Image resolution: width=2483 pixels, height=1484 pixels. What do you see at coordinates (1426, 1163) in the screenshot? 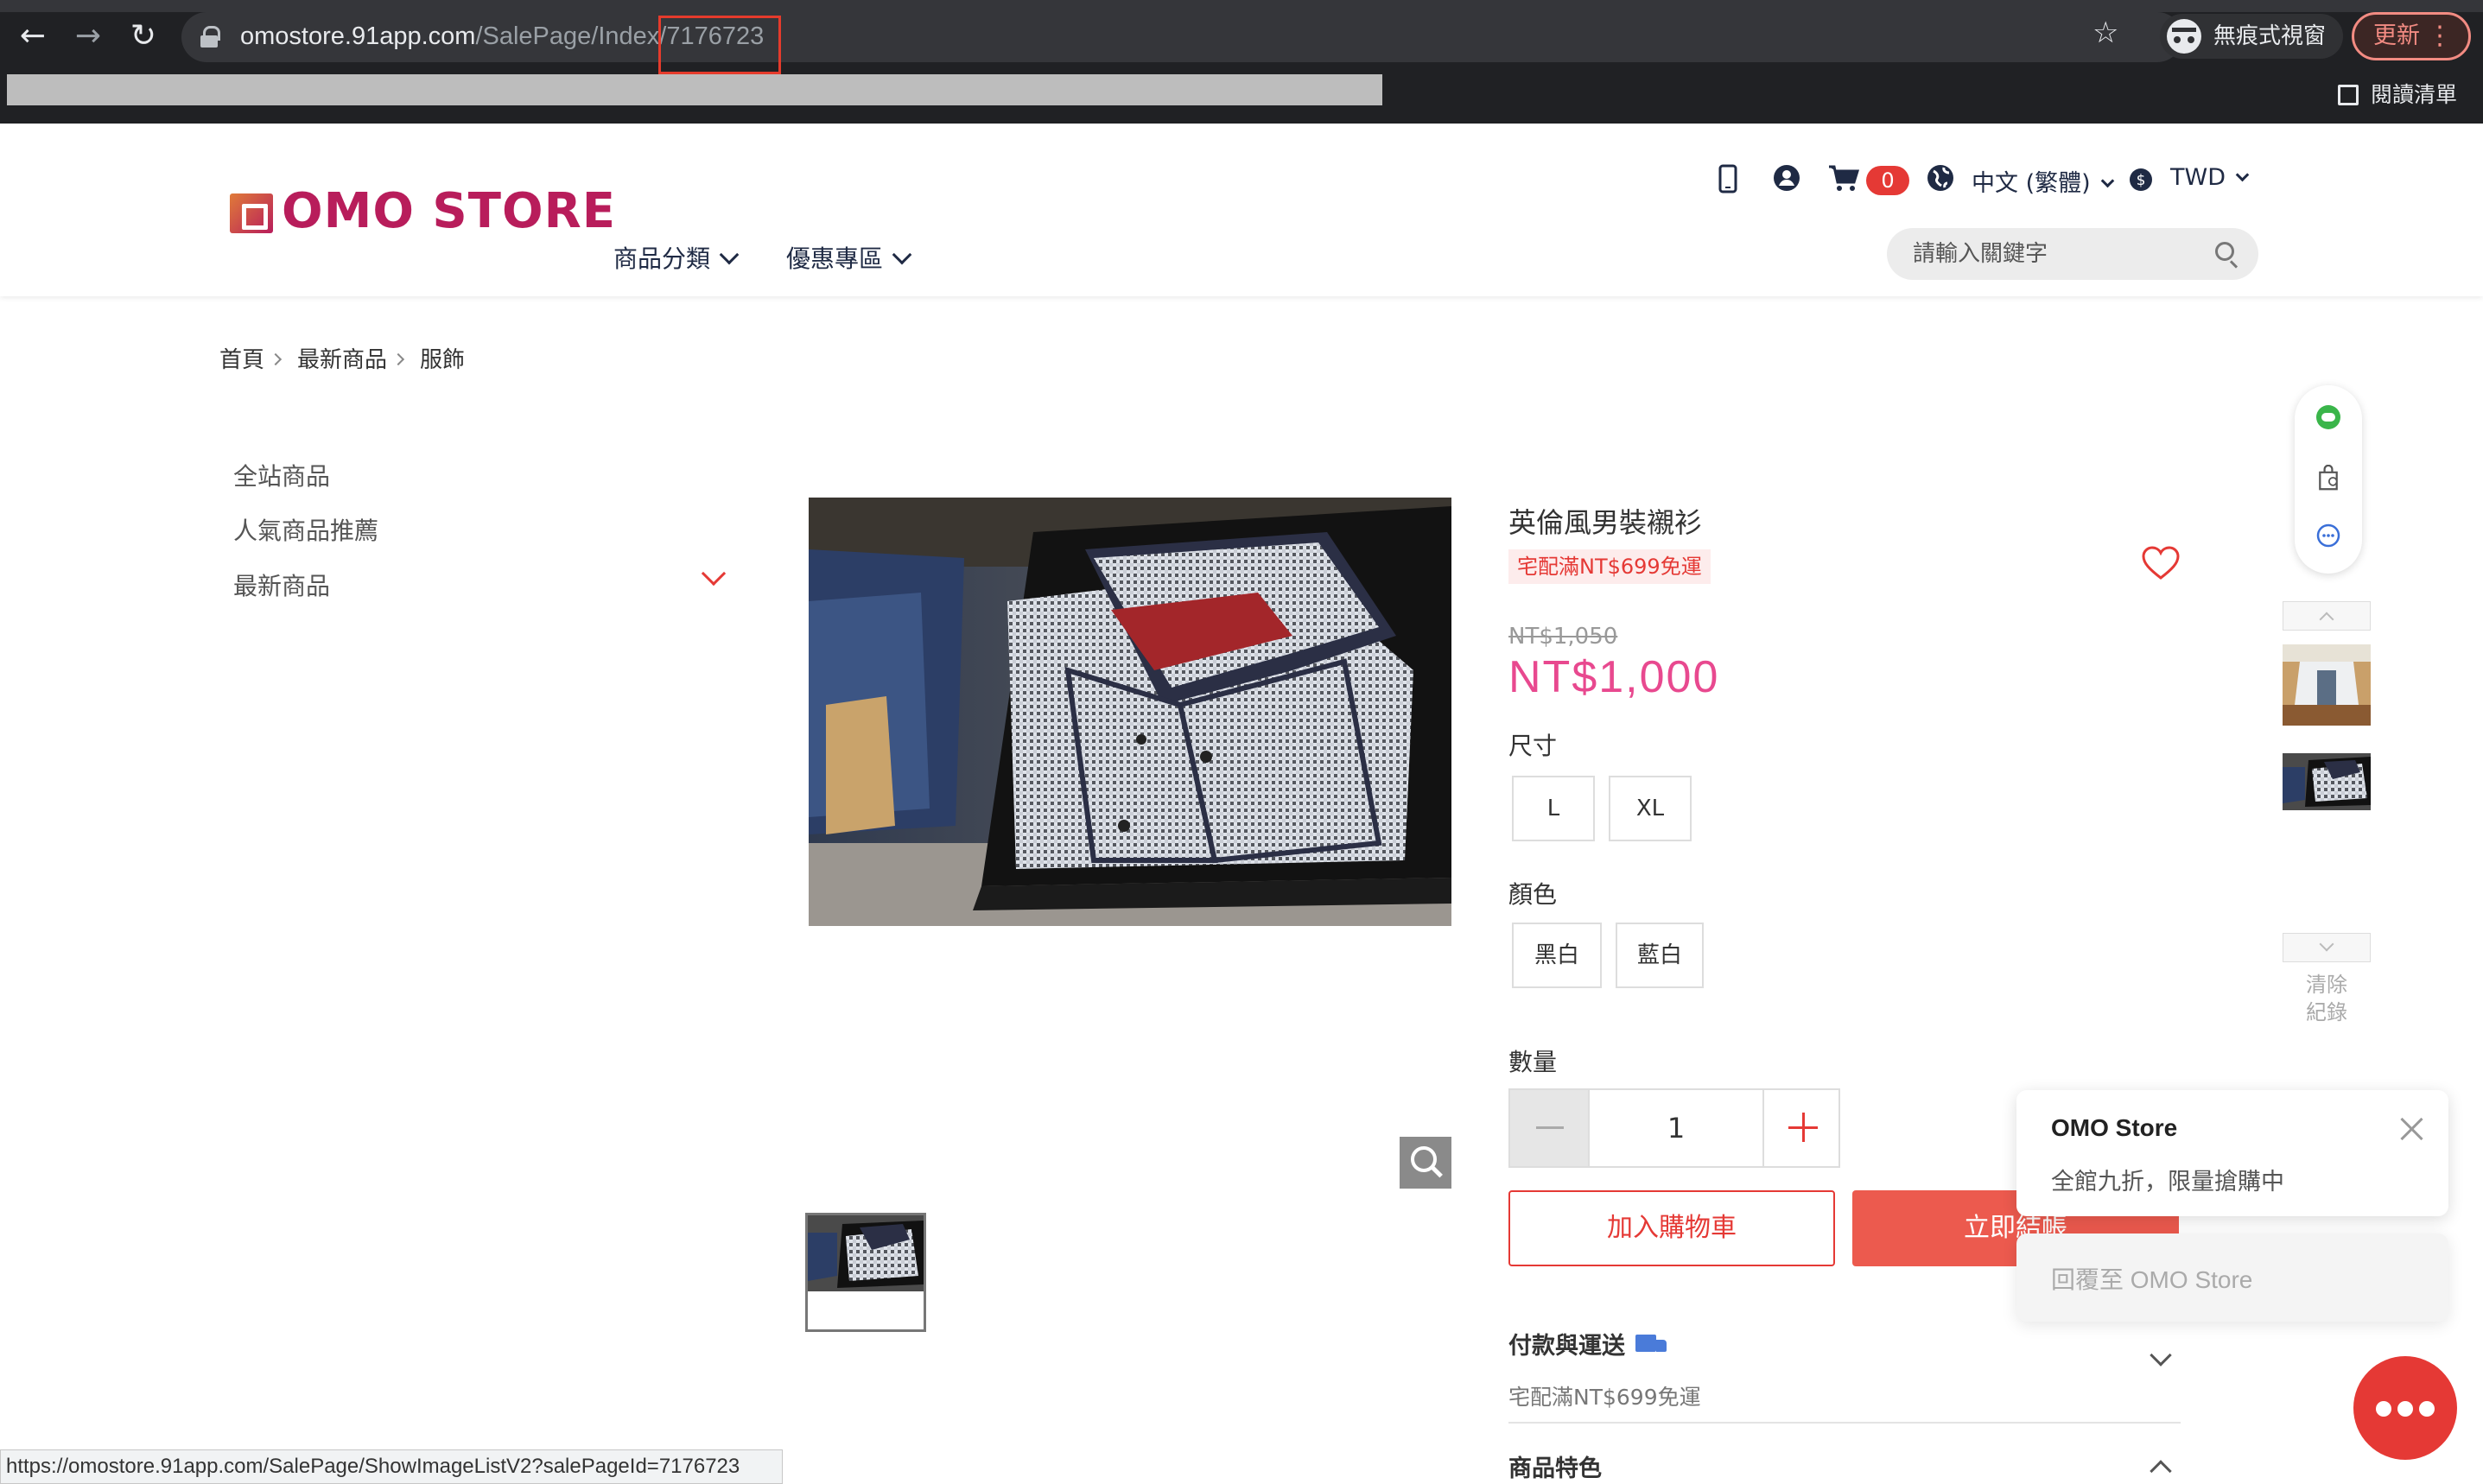
I see `zoom-magnifier-button` at bounding box center [1426, 1163].